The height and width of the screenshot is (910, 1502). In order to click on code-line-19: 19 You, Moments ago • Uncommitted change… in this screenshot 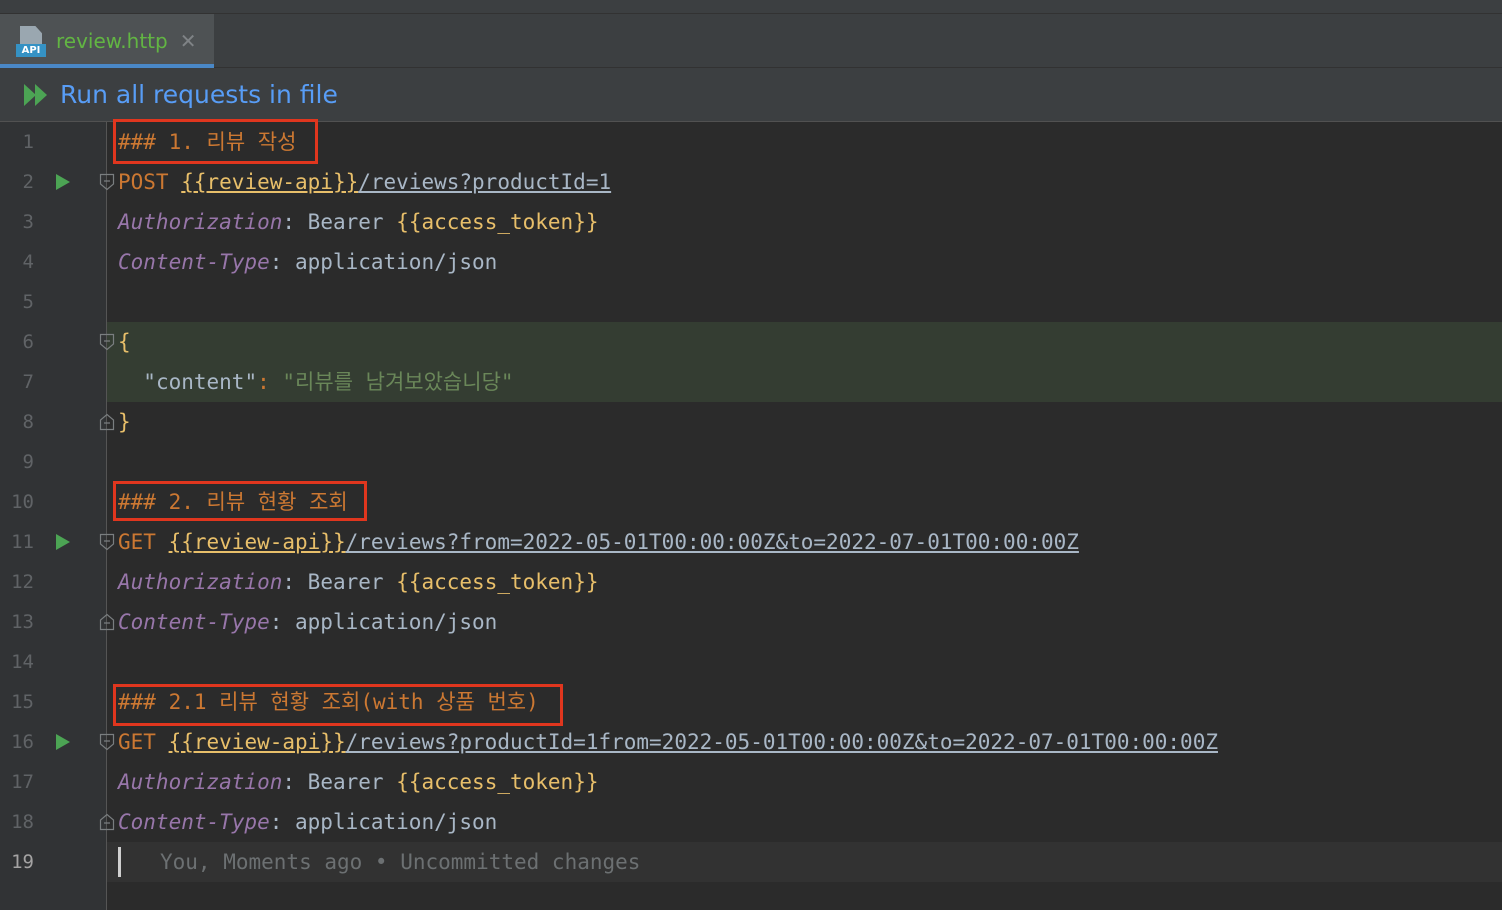, I will do `click(751, 862)`.